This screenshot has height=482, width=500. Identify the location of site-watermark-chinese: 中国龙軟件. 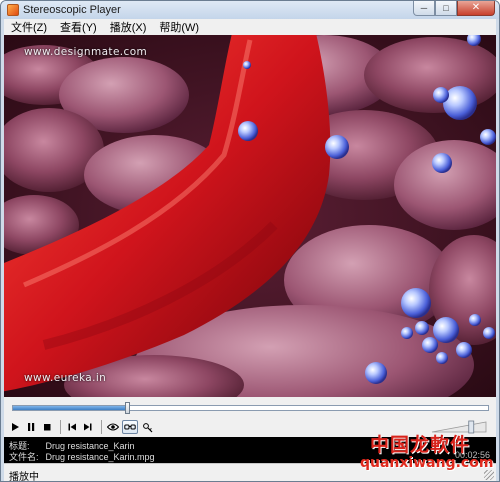
(420, 445).